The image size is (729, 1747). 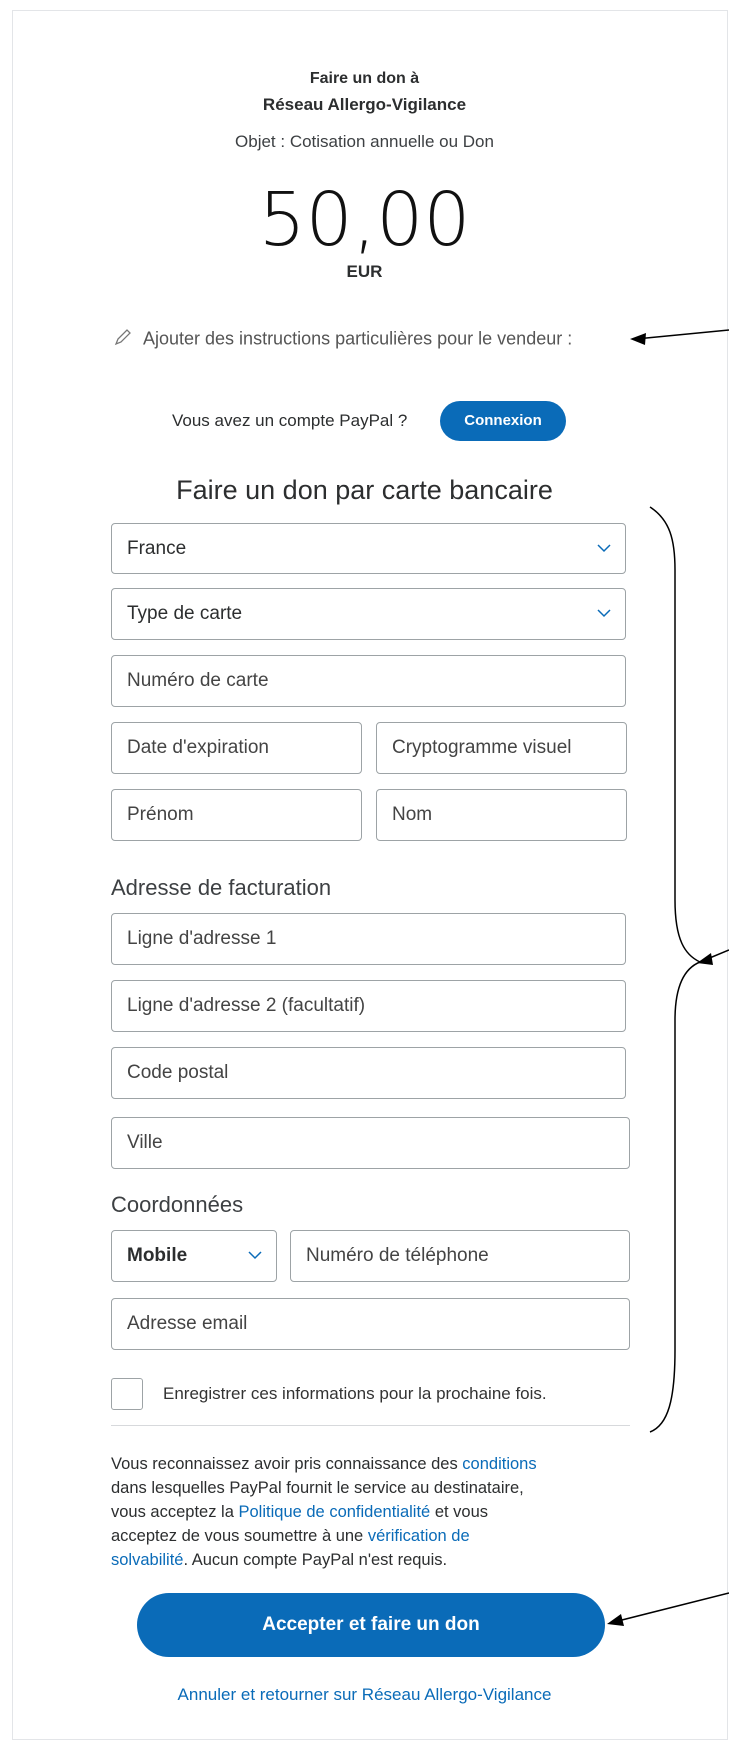 What do you see at coordinates (675, 969) in the screenshot?
I see `brace-icon` at bounding box center [675, 969].